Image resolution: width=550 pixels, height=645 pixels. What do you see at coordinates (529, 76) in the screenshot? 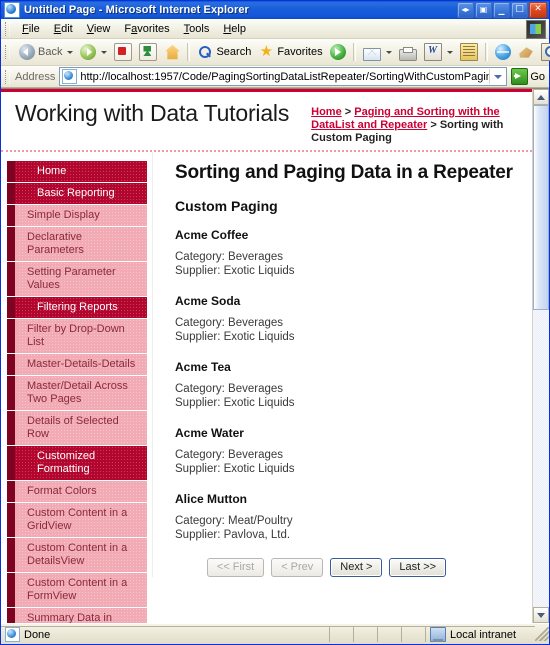
I see `go-button: Go` at bounding box center [529, 76].